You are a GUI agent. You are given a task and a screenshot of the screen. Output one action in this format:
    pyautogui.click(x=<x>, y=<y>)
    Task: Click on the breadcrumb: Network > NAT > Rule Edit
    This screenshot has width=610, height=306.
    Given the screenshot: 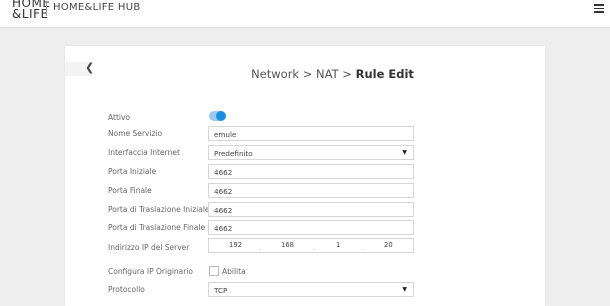 What is the action you would take?
    pyautogui.click(x=332, y=74)
    